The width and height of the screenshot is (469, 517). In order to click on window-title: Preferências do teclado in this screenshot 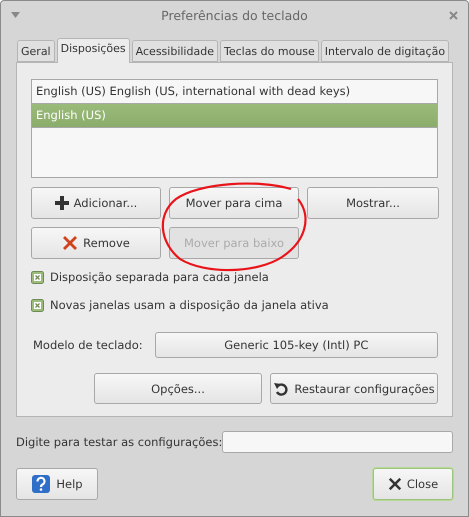, I will do `click(234, 15)`.